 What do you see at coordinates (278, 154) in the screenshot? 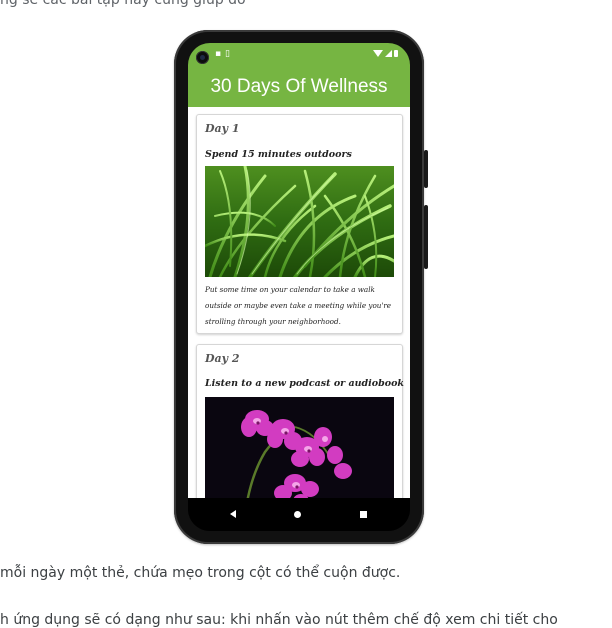
I see `card-title: Spend 15 minutes outdoors` at bounding box center [278, 154].